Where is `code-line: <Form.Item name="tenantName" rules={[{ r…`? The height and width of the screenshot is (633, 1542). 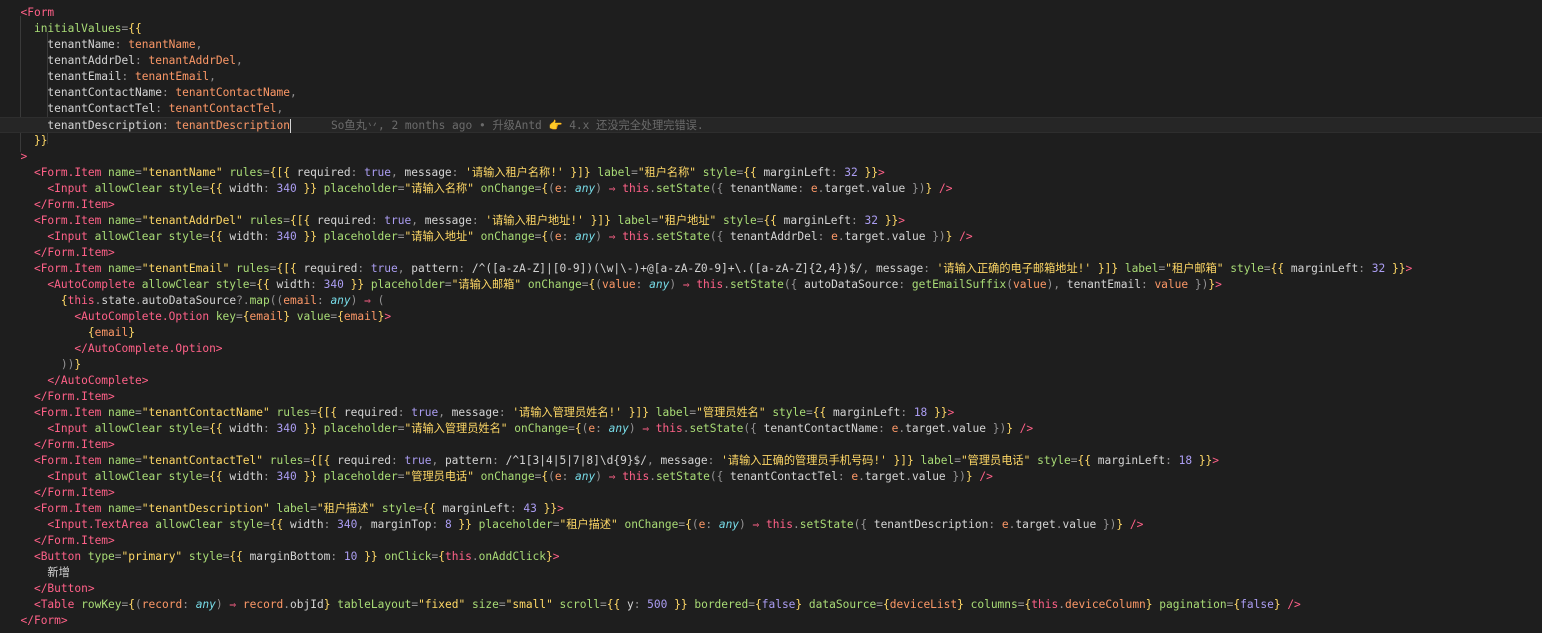
code-line: <Form.Item name="tenantName" rules={[{ r… is located at coordinates (771, 173).